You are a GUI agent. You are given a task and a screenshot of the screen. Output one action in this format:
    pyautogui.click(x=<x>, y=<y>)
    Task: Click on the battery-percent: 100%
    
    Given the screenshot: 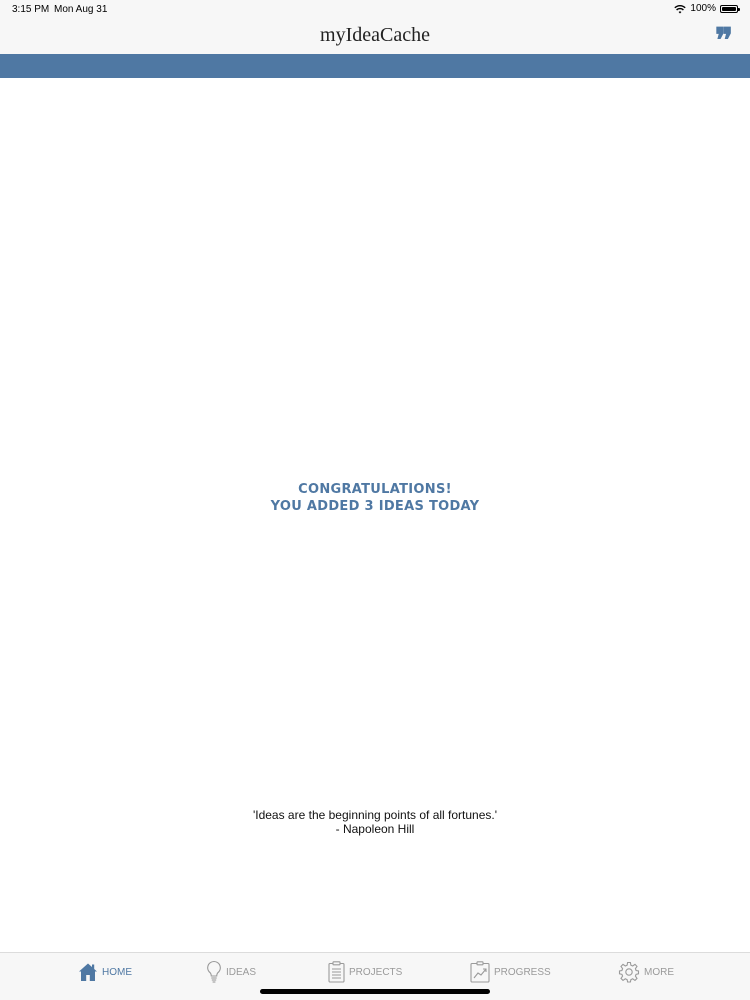 What is the action you would take?
    pyautogui.click(x=703, y=8)
    